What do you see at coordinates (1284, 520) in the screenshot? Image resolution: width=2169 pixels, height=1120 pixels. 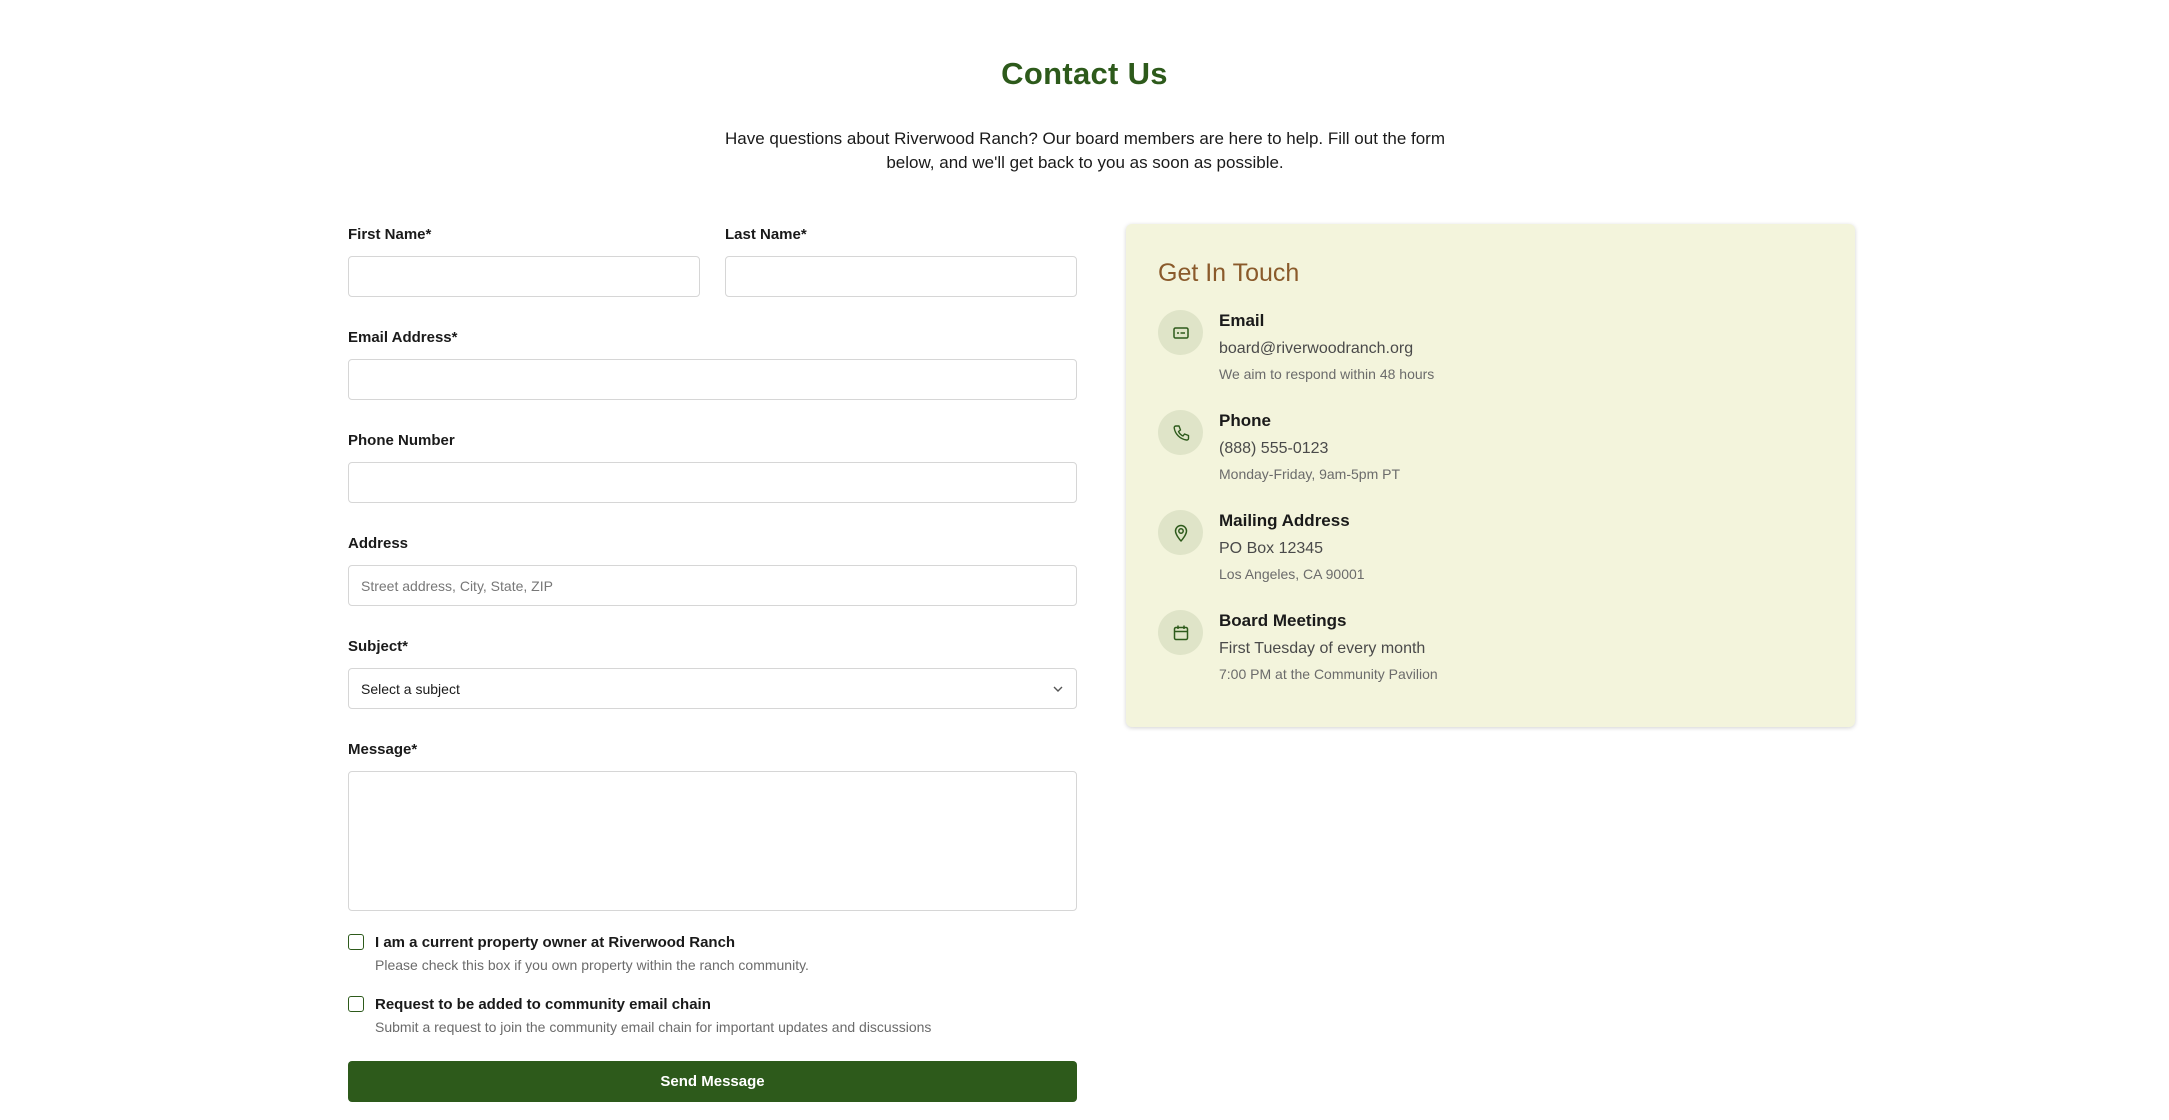 I see `contact-item-title: Mailing Address` at bounding box center [1284, 520].